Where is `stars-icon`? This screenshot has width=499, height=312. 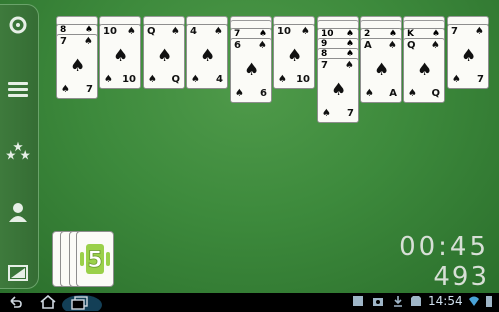 stars-icon is located at coordinates (18, 150).